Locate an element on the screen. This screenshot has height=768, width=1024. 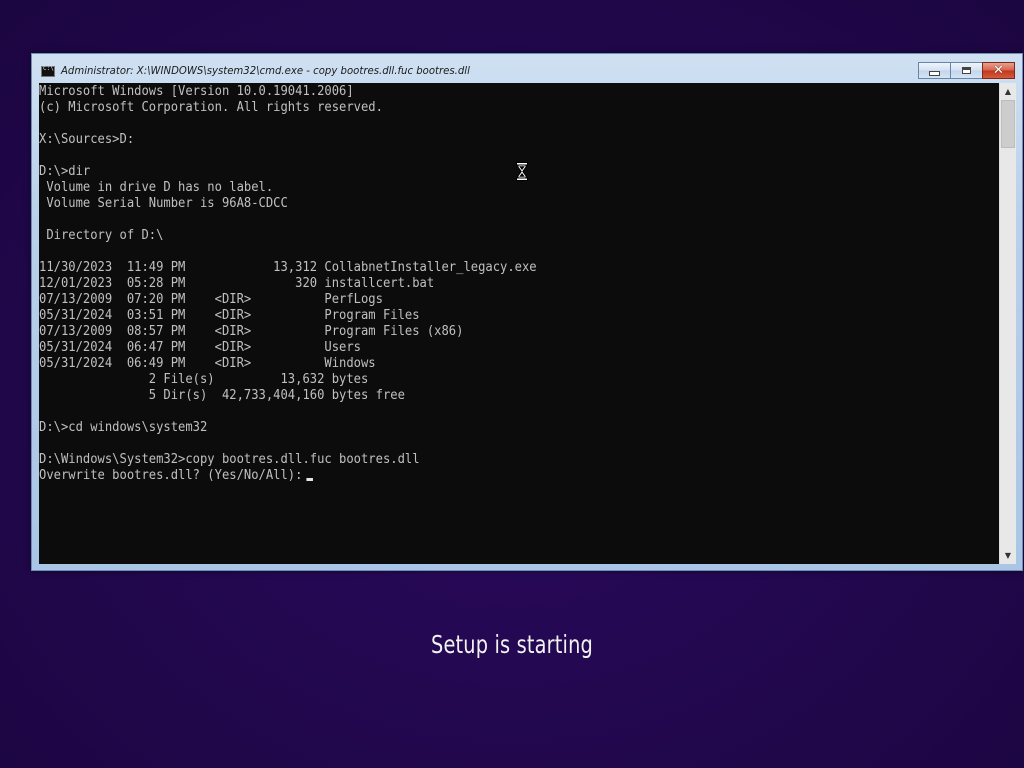
maximize-icon is located at coordinates (966, 70).